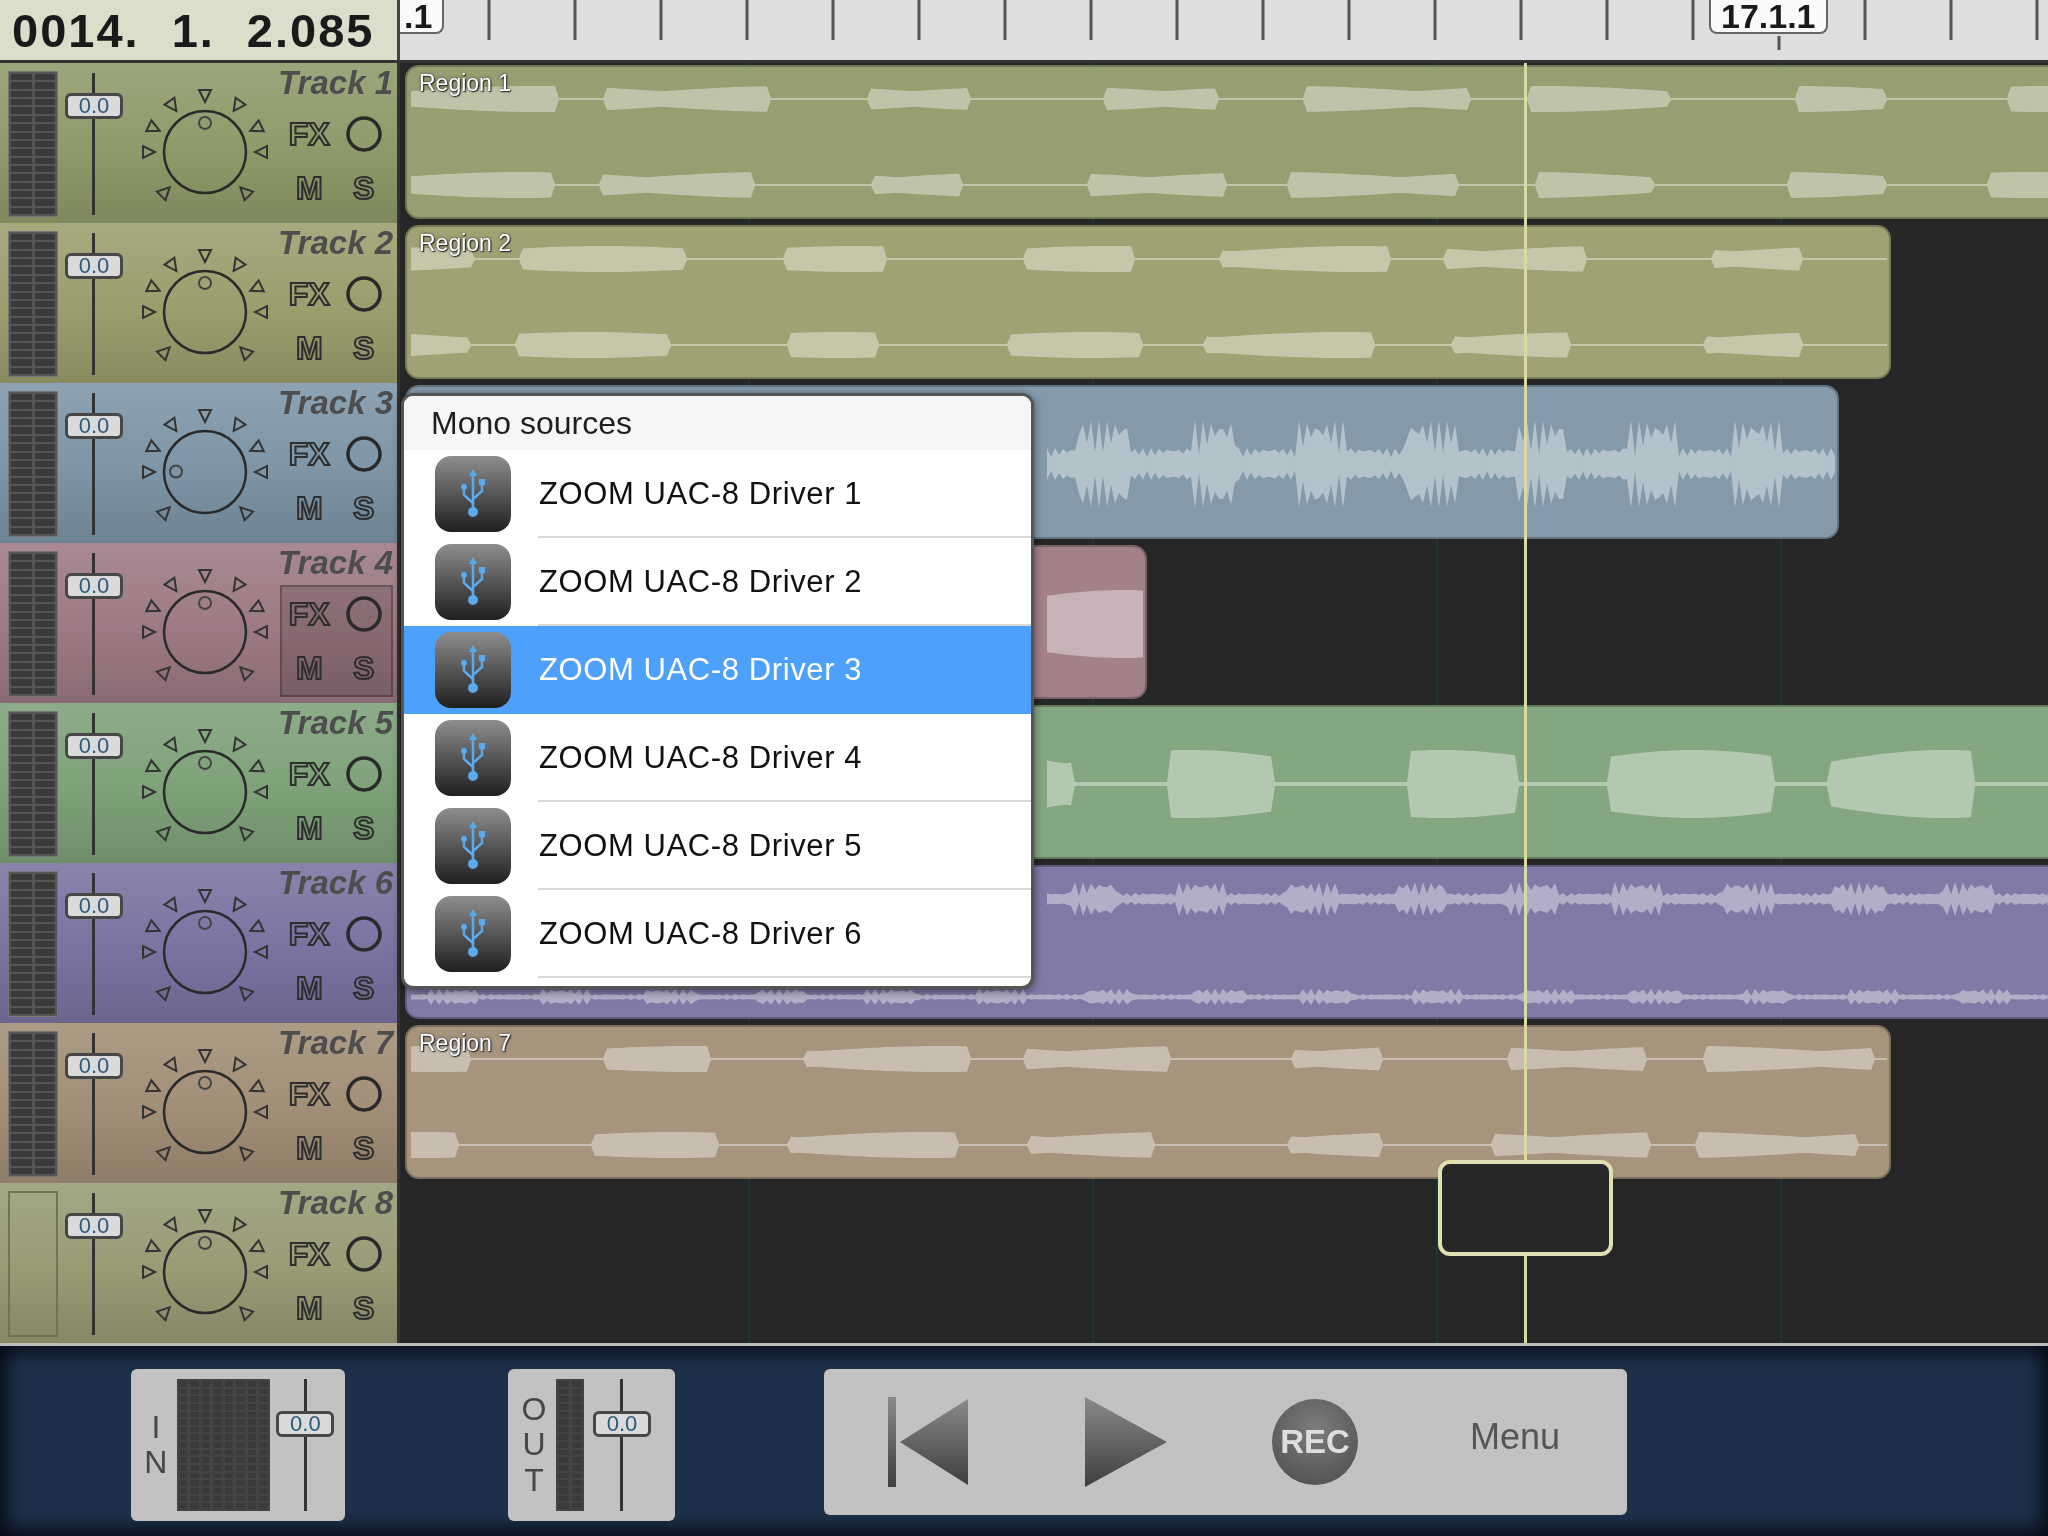  Describe the element at coordinates (200, 463) in the screenshot. I see `track-header: 0.0 Track 3 FX M S` at that location.